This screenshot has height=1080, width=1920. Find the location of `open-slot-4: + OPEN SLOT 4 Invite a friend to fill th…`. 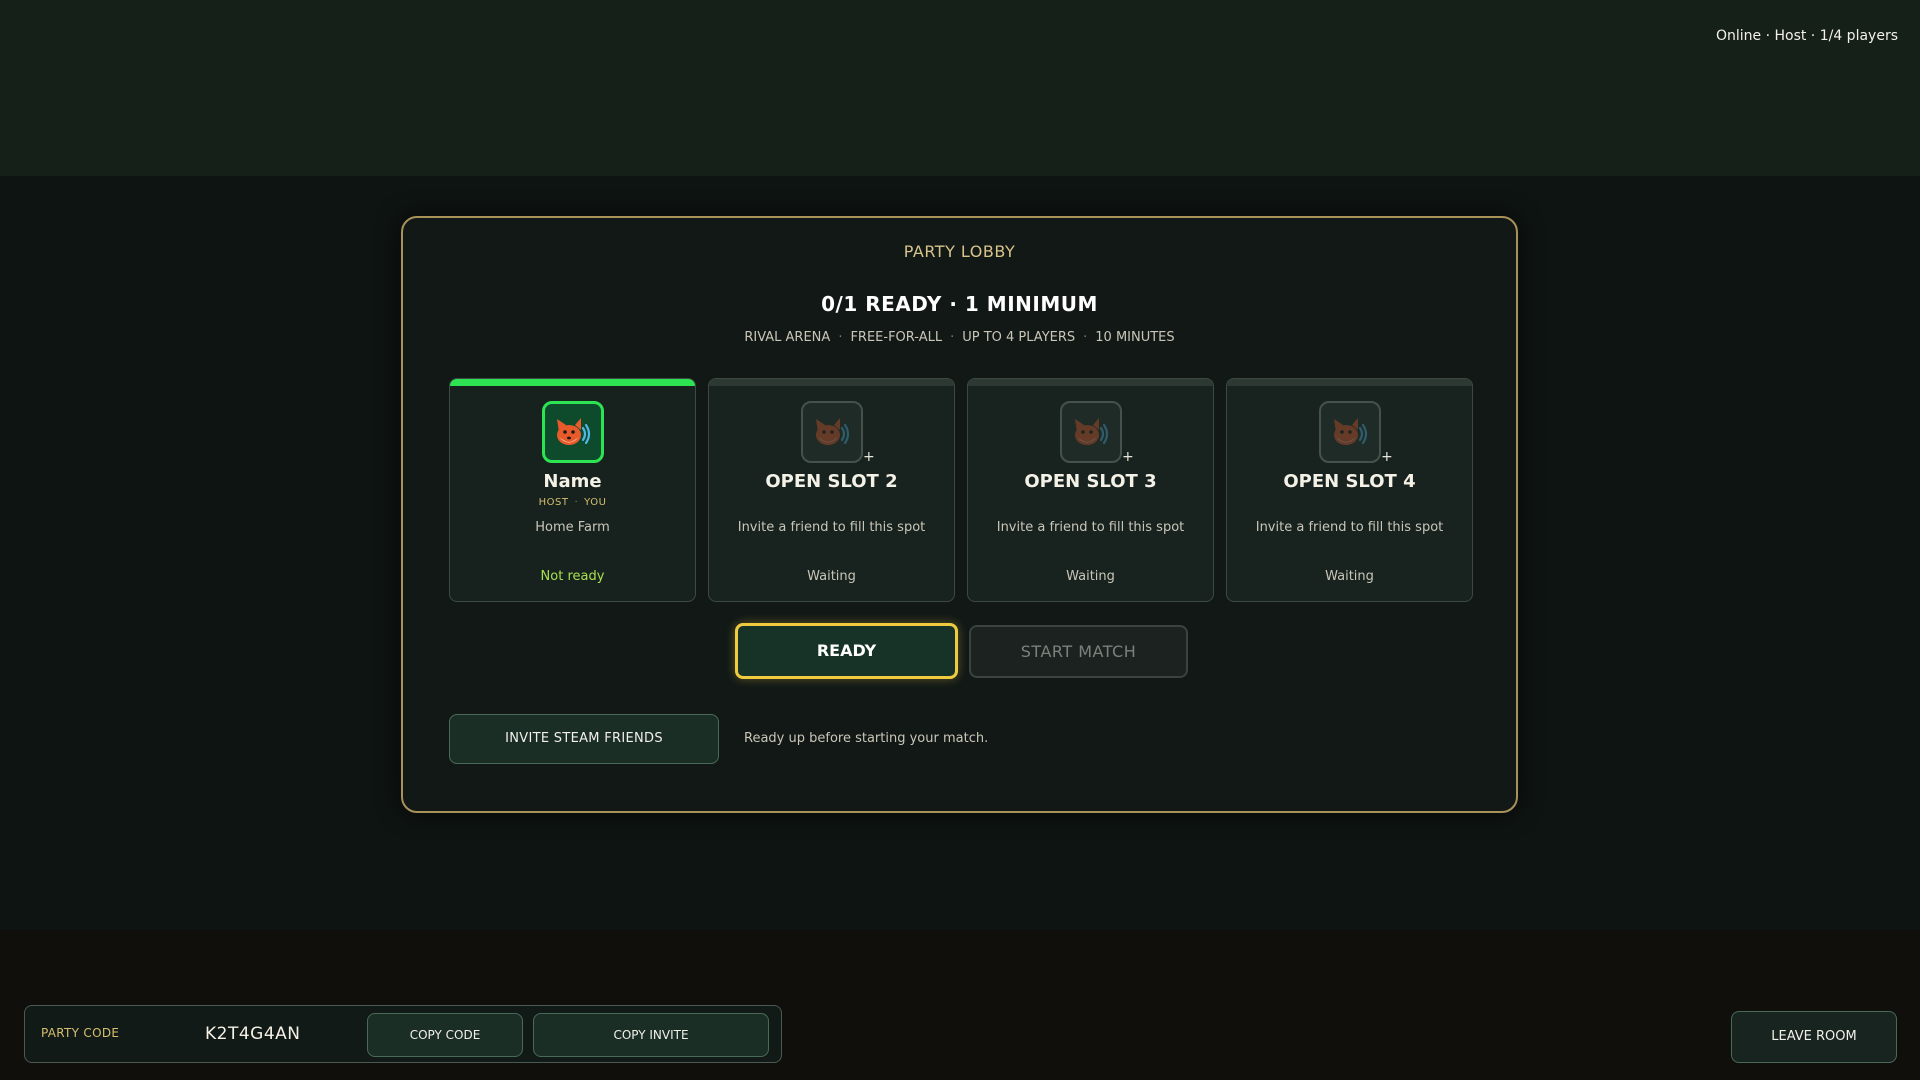

open-slot-4: + OPEN SLOT 4 Invite a friend to fill th… is located at coordinates (1349, 490).